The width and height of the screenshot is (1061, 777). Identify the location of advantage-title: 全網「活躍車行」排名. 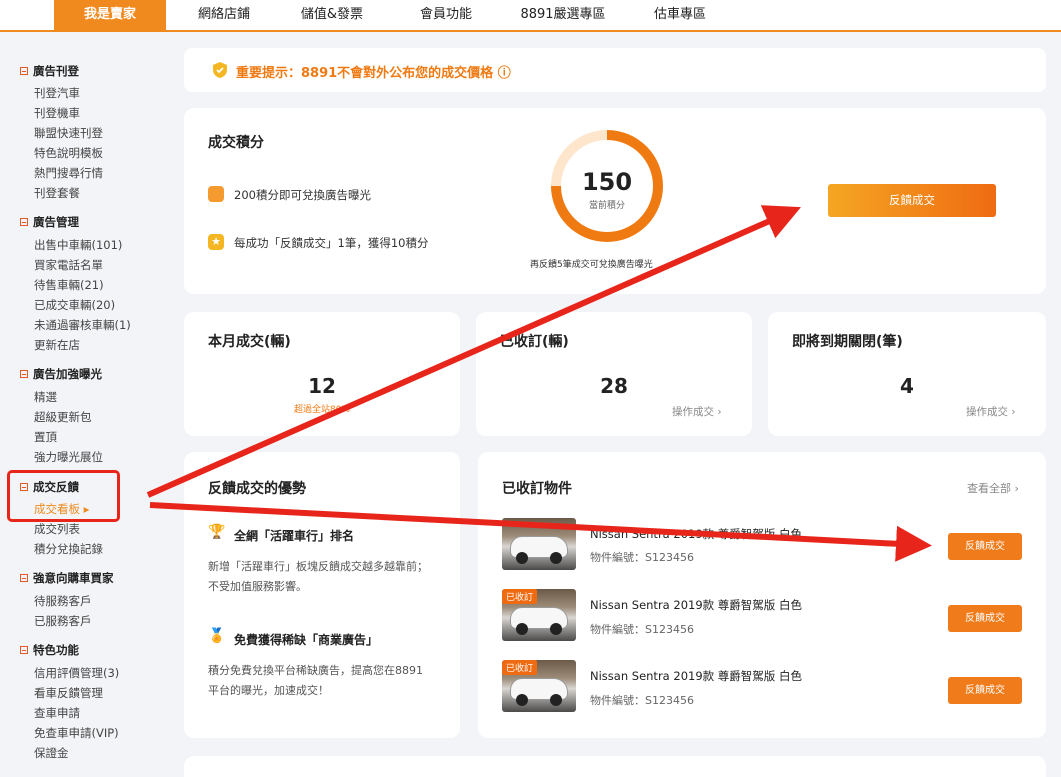
(294, 536).